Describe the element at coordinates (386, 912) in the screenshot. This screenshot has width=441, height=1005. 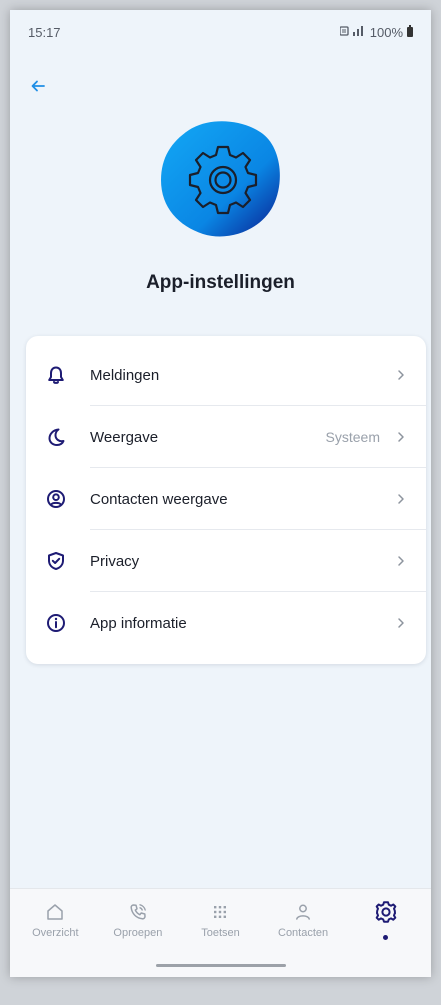
I see `gear-icon` at that location.